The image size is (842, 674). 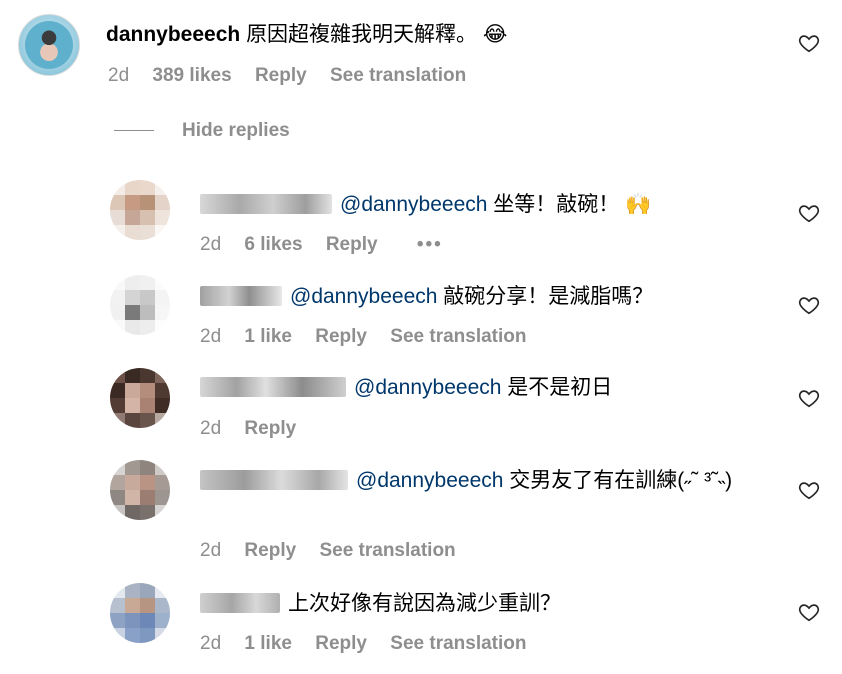 What do you see at coordinates (191, 75) in the screenshot?
I see `likes-count: 389 likes` at bounding box center [191, 75].